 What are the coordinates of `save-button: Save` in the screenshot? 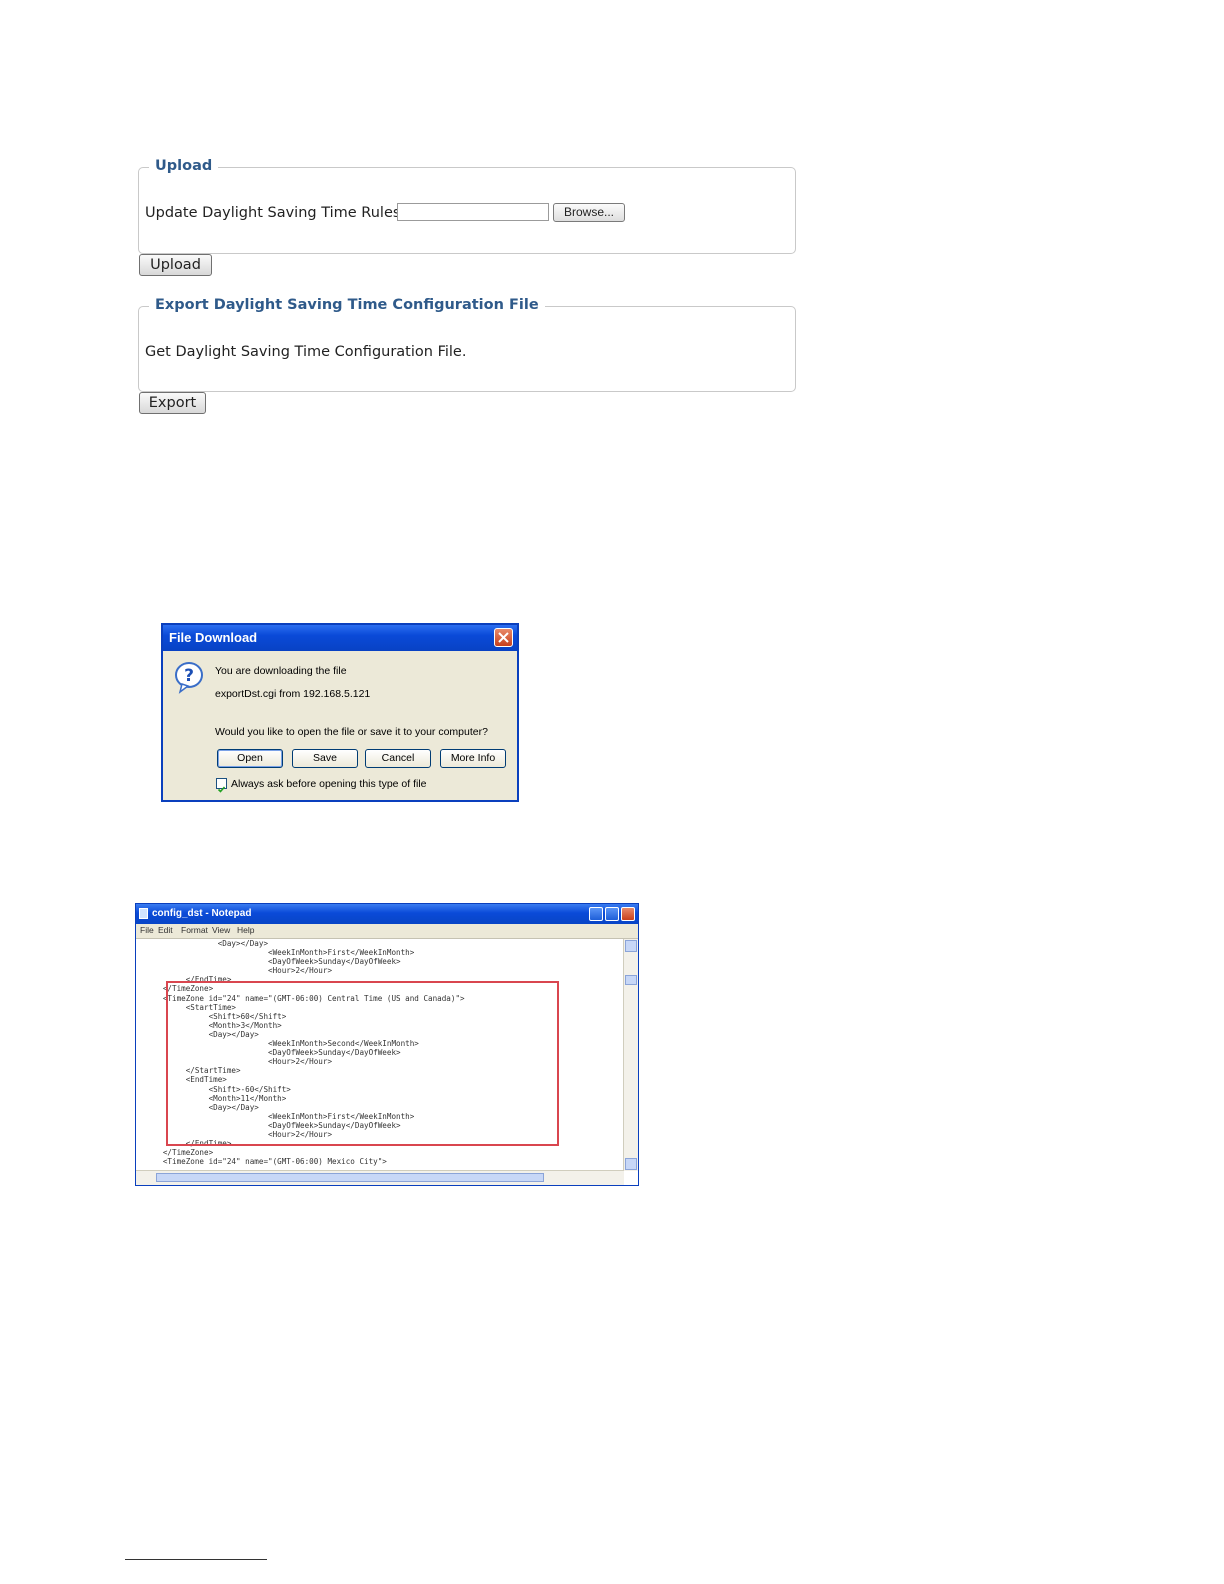 It's located at (325, 758).